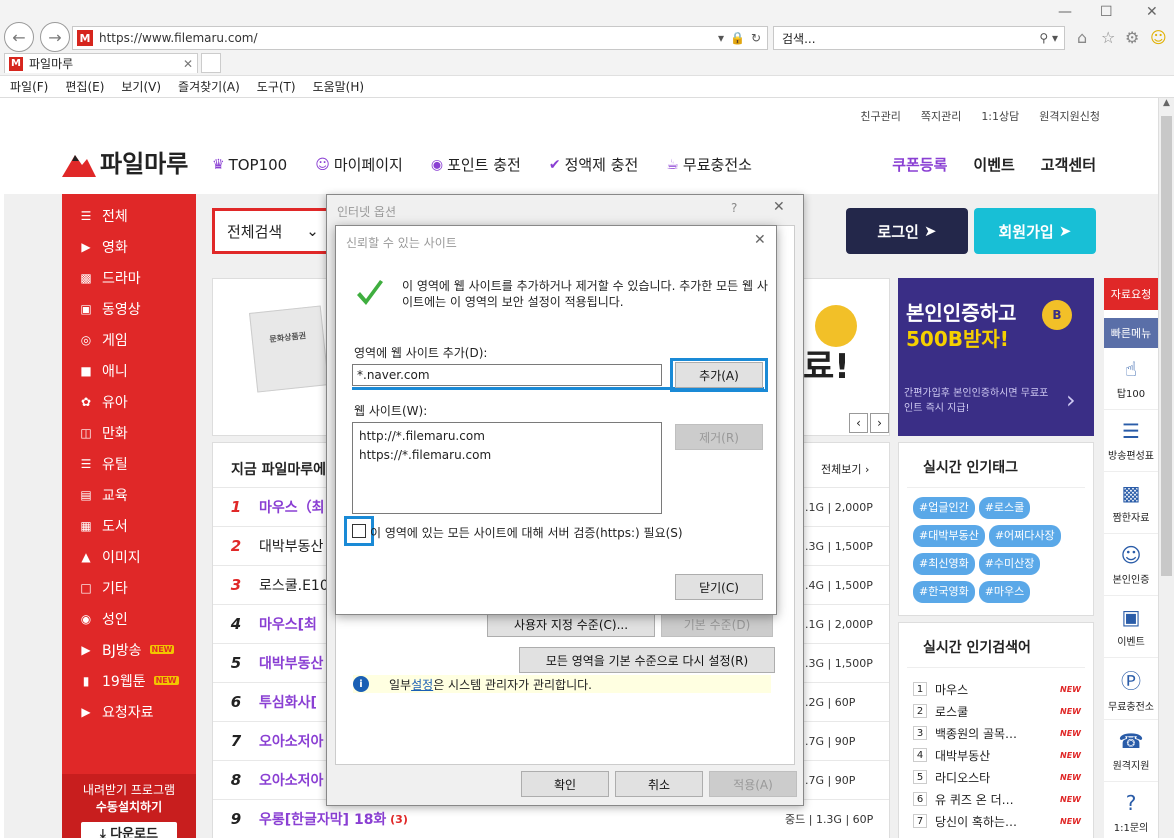 The height and width of the screenshot is (838, 1174). I want to click on sidebar-item-adult: ◉ 성인, so click(129, 618).